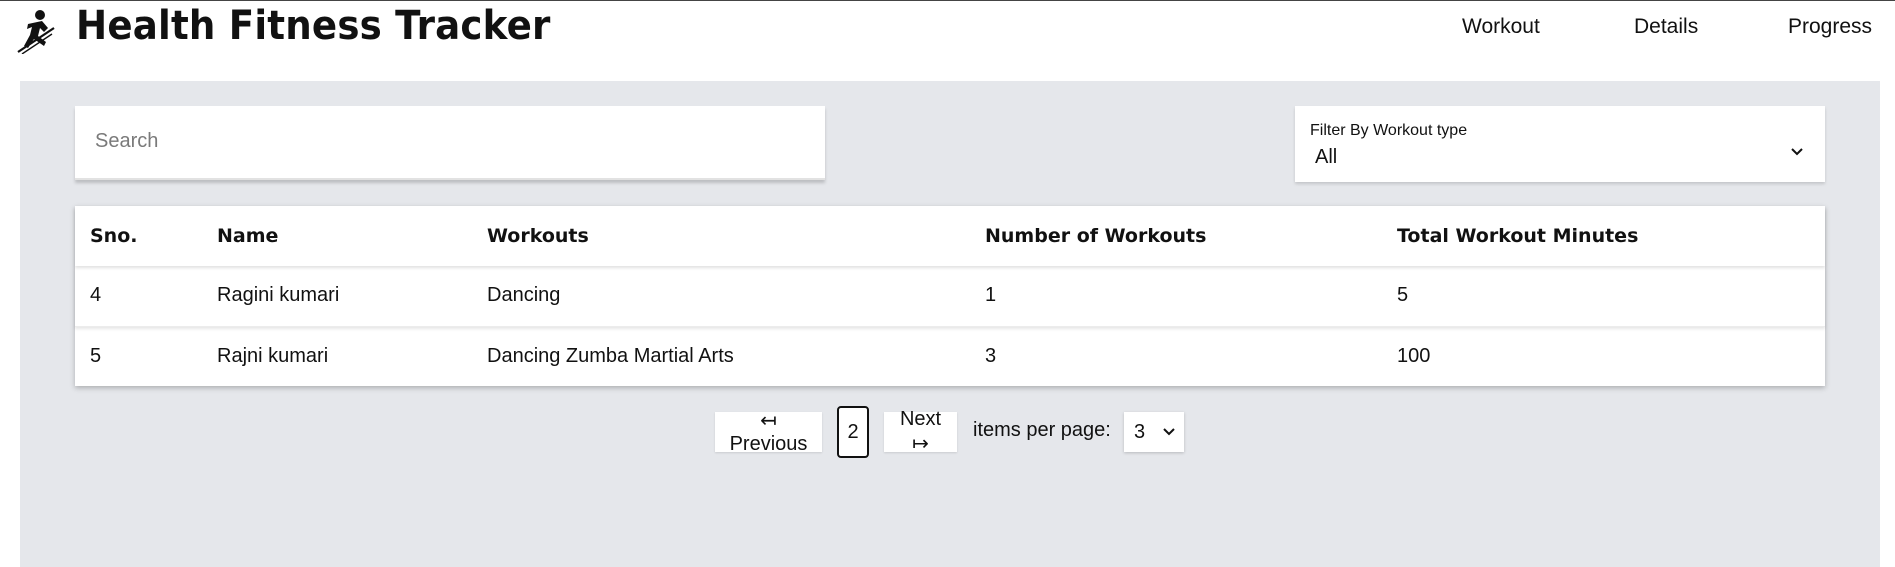 The width and height of the screenshot is (1895, 567). Describe the element at coordinates (96, 355) in the screenshot. I see `cell-sno: 5` at that location.